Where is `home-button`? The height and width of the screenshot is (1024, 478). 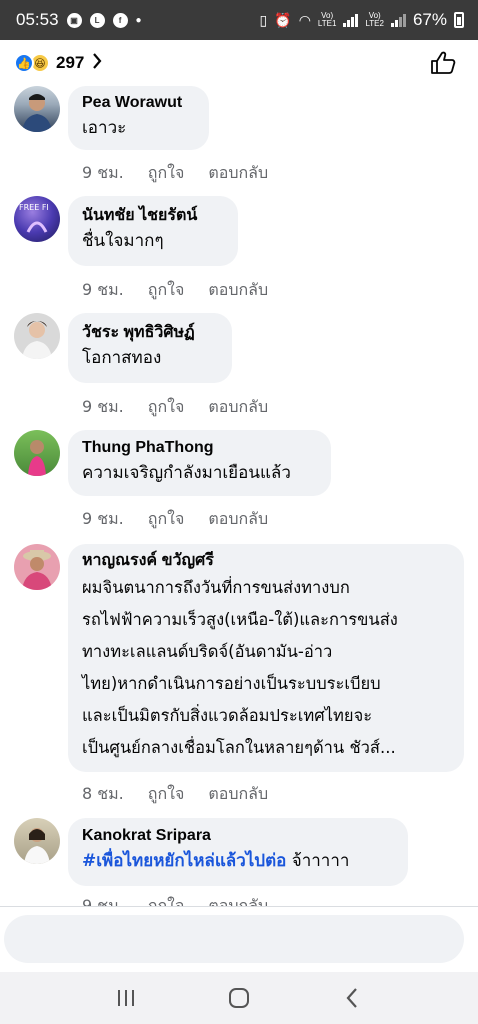 home-button is located at coordinates (239, 998).